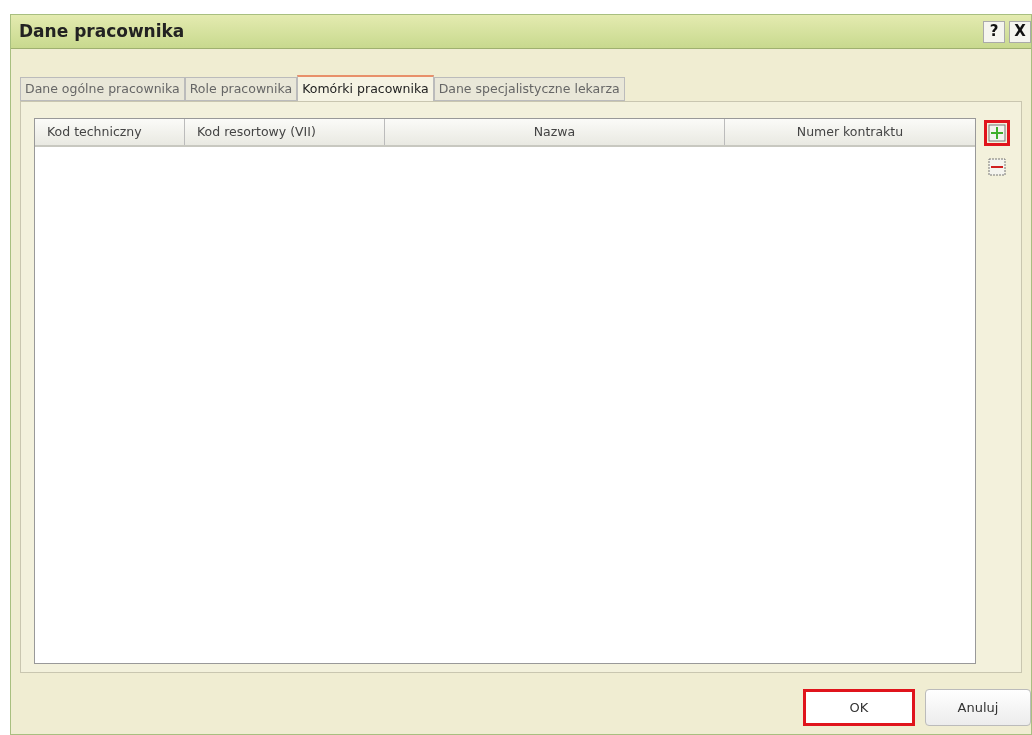 This screenshot has width=1032, height=735. Describe the element at coordinates (978, 707) in the screenshot. I see `dialog-button: Anuluj` at that location.